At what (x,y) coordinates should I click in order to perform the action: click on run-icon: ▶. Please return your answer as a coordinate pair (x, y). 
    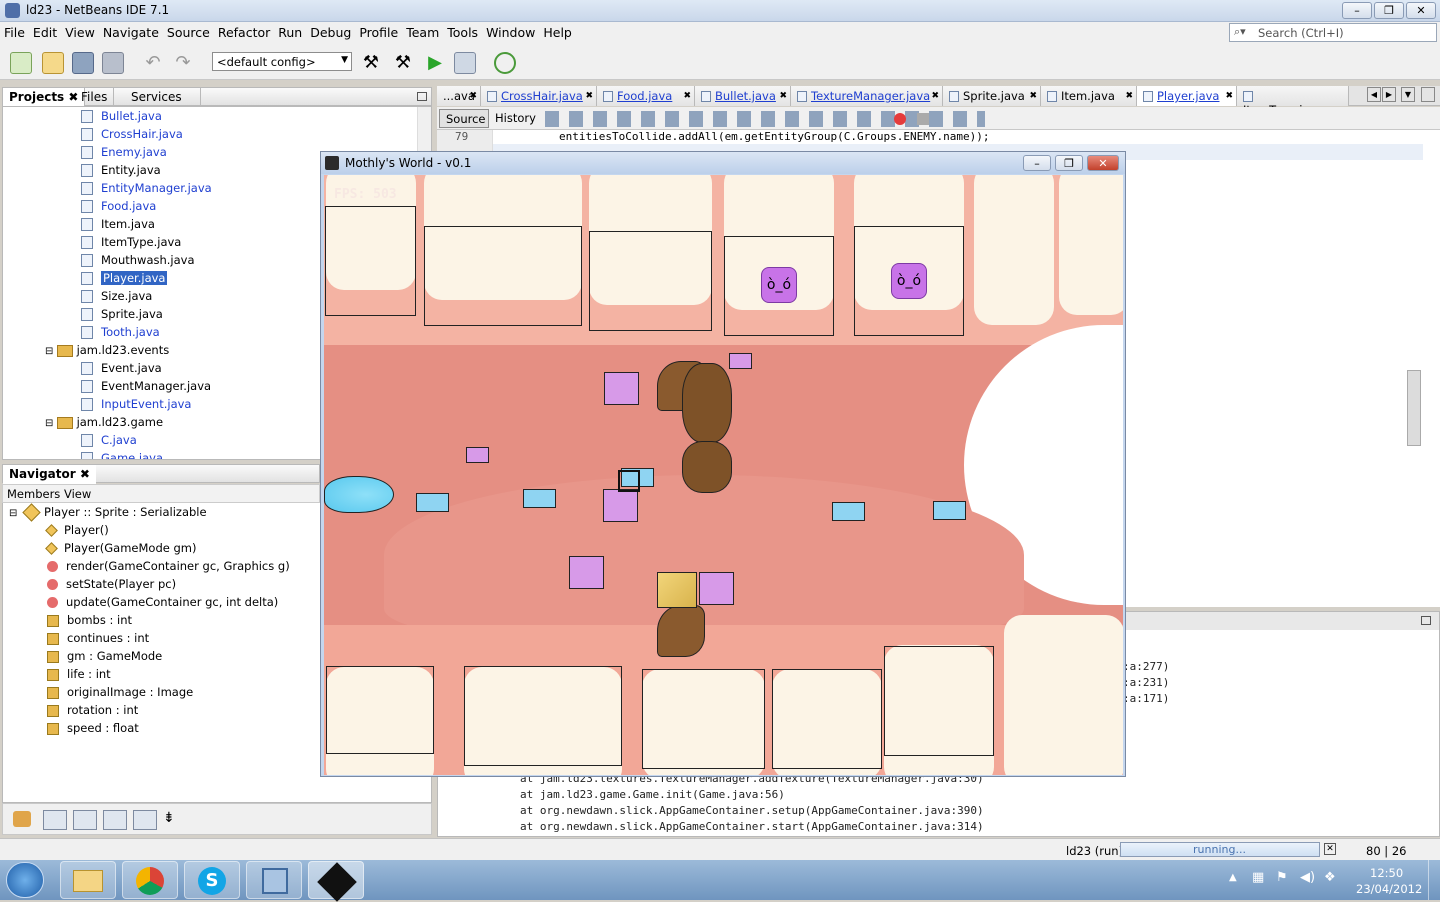
    Looking at the image, I should click on (435, 63).